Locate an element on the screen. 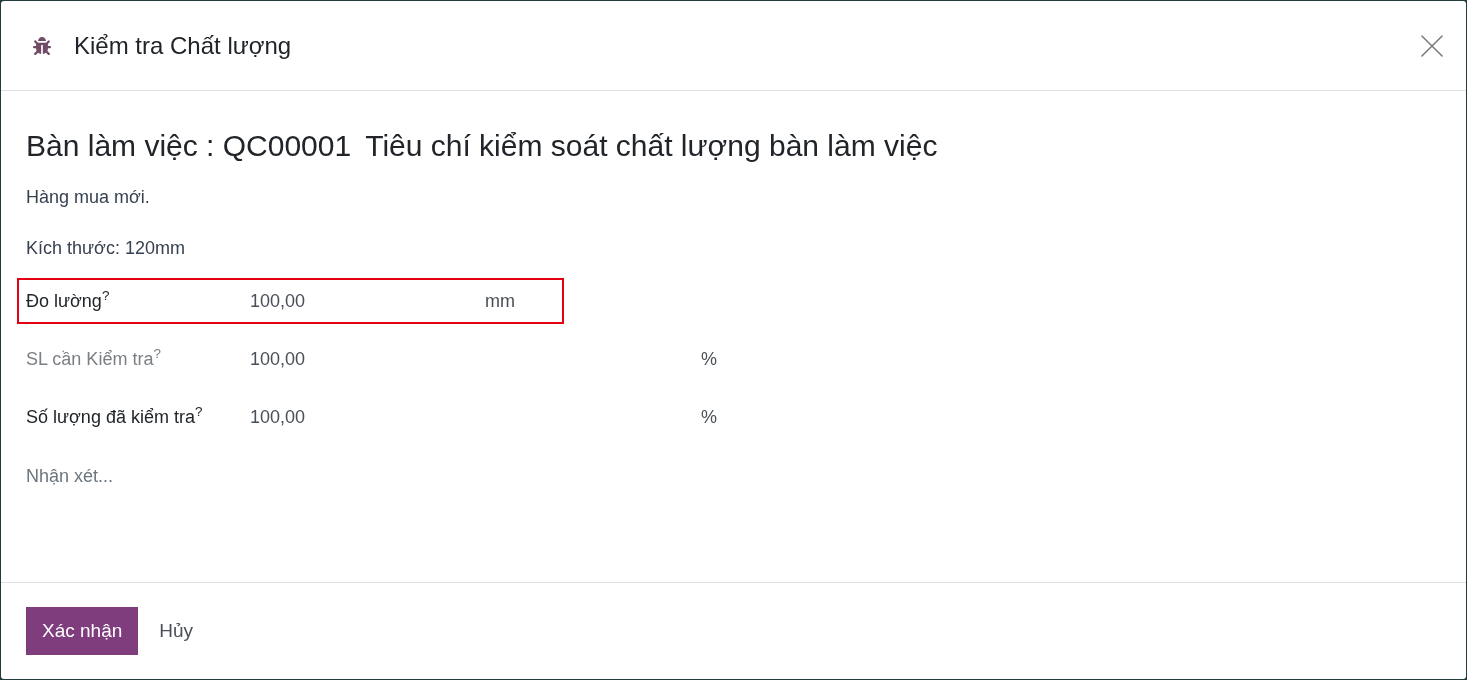 The image size is (1467, 680). field-label: Số lượng đã kiểm tra$^{?}$ is located at coordinates (115, 416).